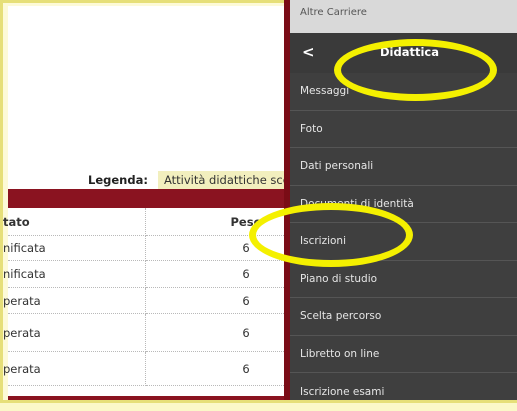 The image size is (517, 411). I want to click on menu-item-piano-di-studio: Piano di studio, so click(403, 279).